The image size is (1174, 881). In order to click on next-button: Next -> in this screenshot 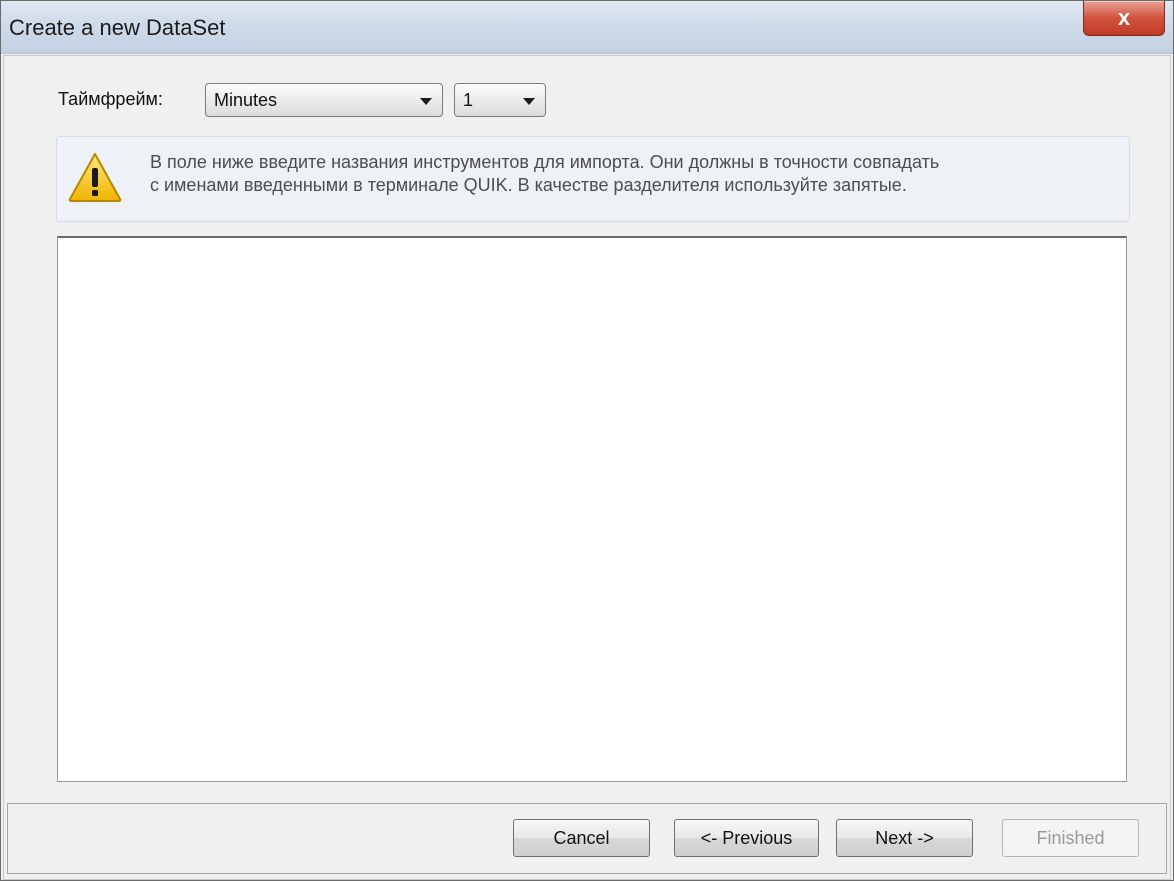, I will do `click(904, 838)`.